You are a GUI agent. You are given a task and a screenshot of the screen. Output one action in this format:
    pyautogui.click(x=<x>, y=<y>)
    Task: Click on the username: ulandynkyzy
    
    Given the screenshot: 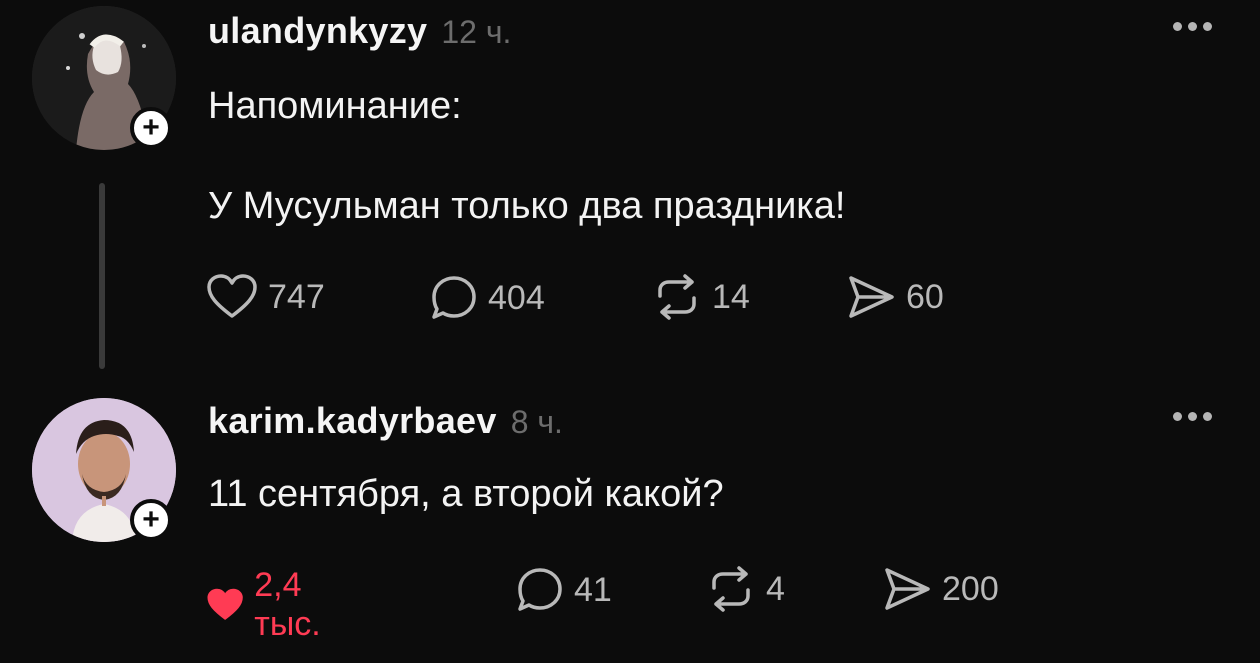 What is the action you would take?
    pyautogui.click(x=317, y=31)
    